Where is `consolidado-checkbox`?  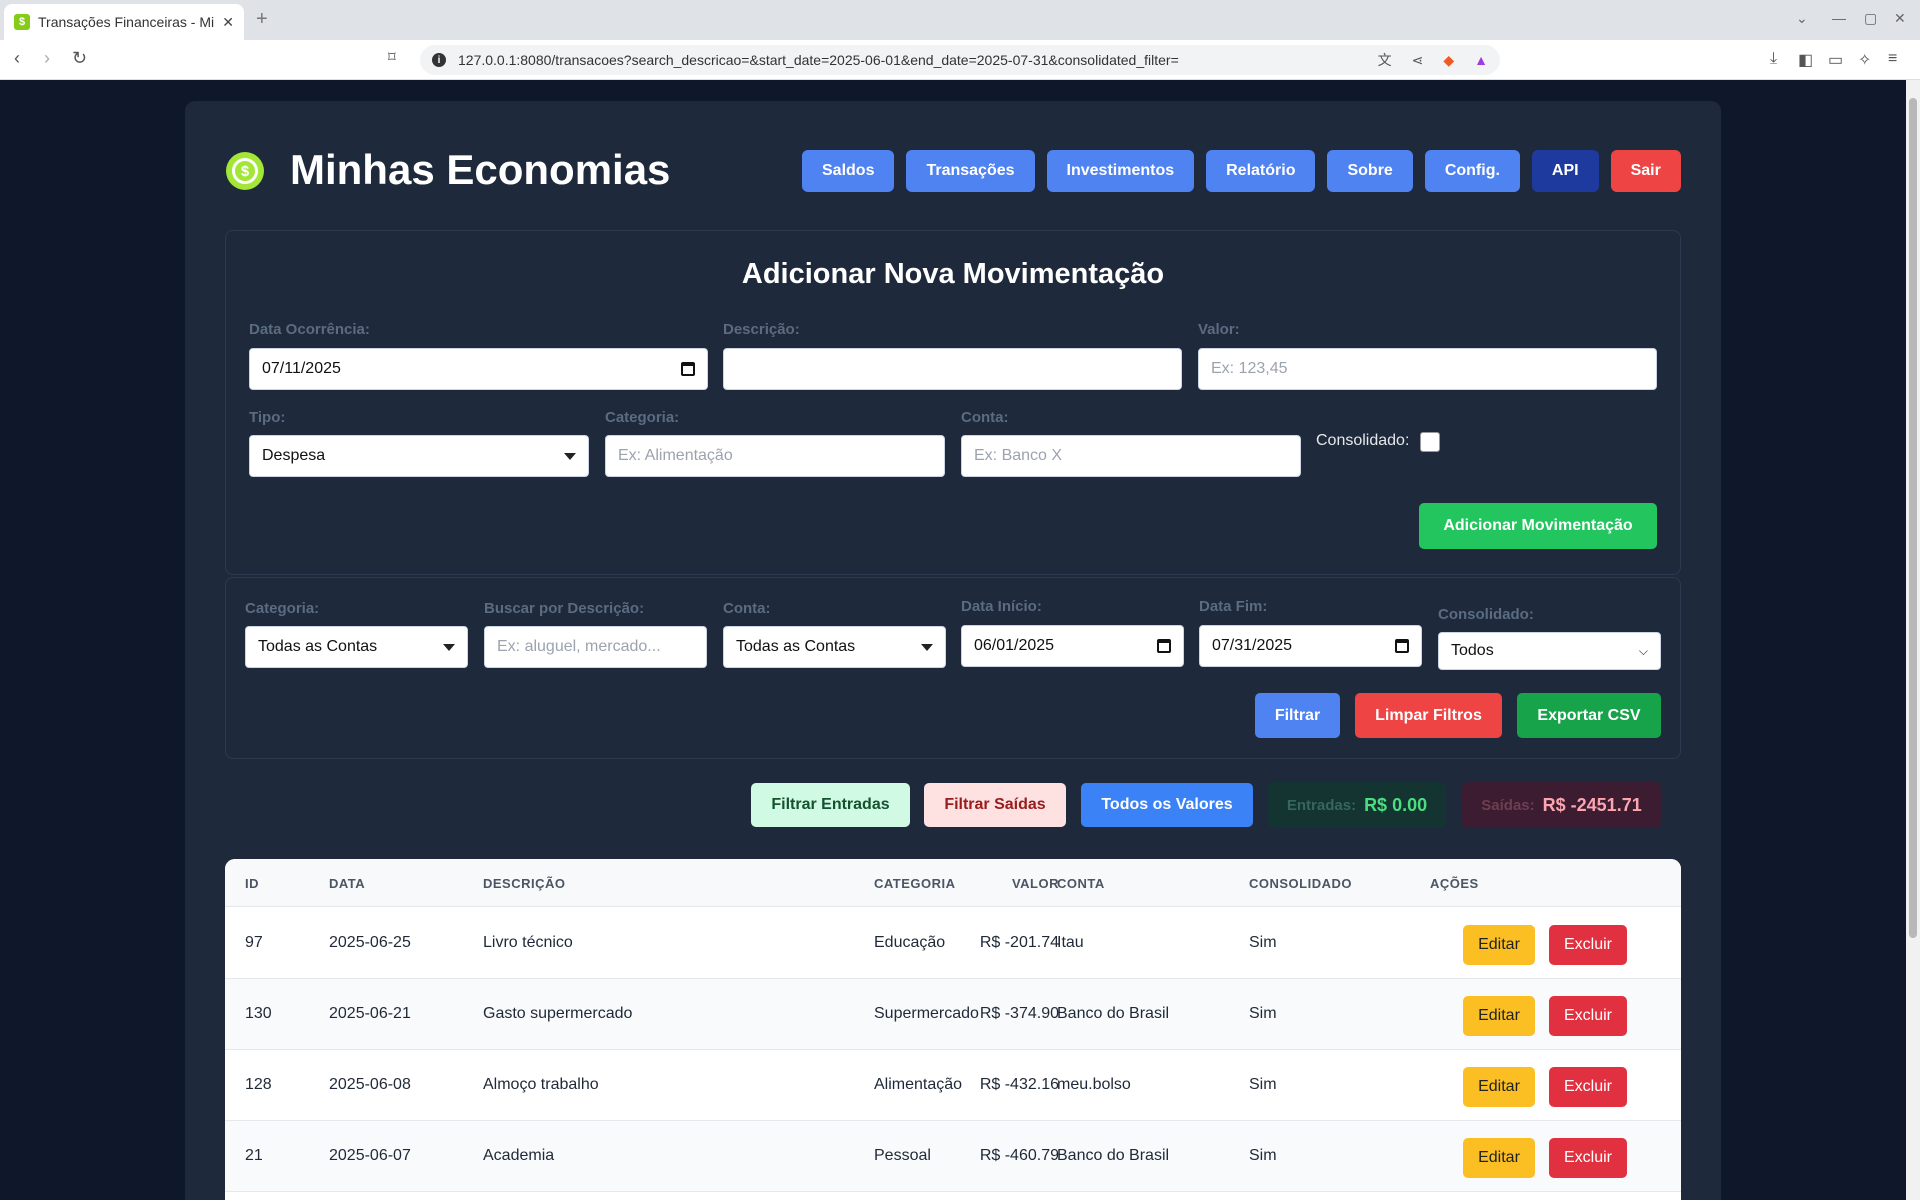 consolidado-checkbox is located at coordinates (1430, 442).